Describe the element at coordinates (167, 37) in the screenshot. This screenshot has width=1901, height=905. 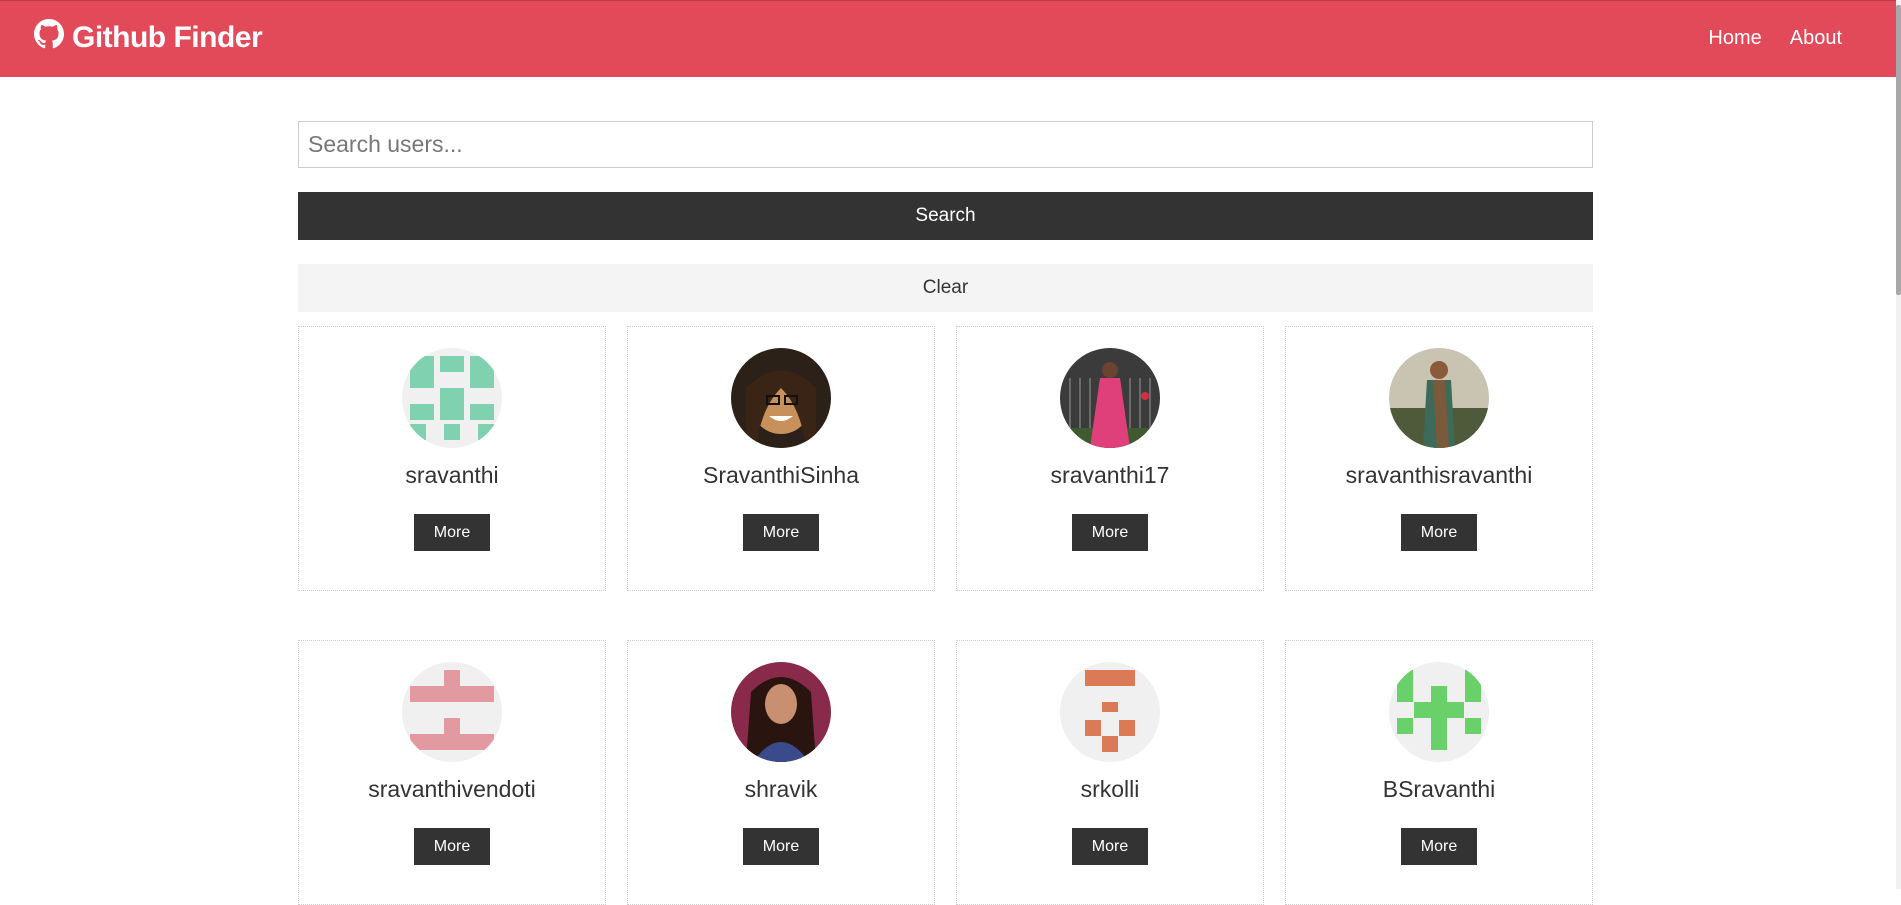
I see `brand-title: Github Finder` at that location.